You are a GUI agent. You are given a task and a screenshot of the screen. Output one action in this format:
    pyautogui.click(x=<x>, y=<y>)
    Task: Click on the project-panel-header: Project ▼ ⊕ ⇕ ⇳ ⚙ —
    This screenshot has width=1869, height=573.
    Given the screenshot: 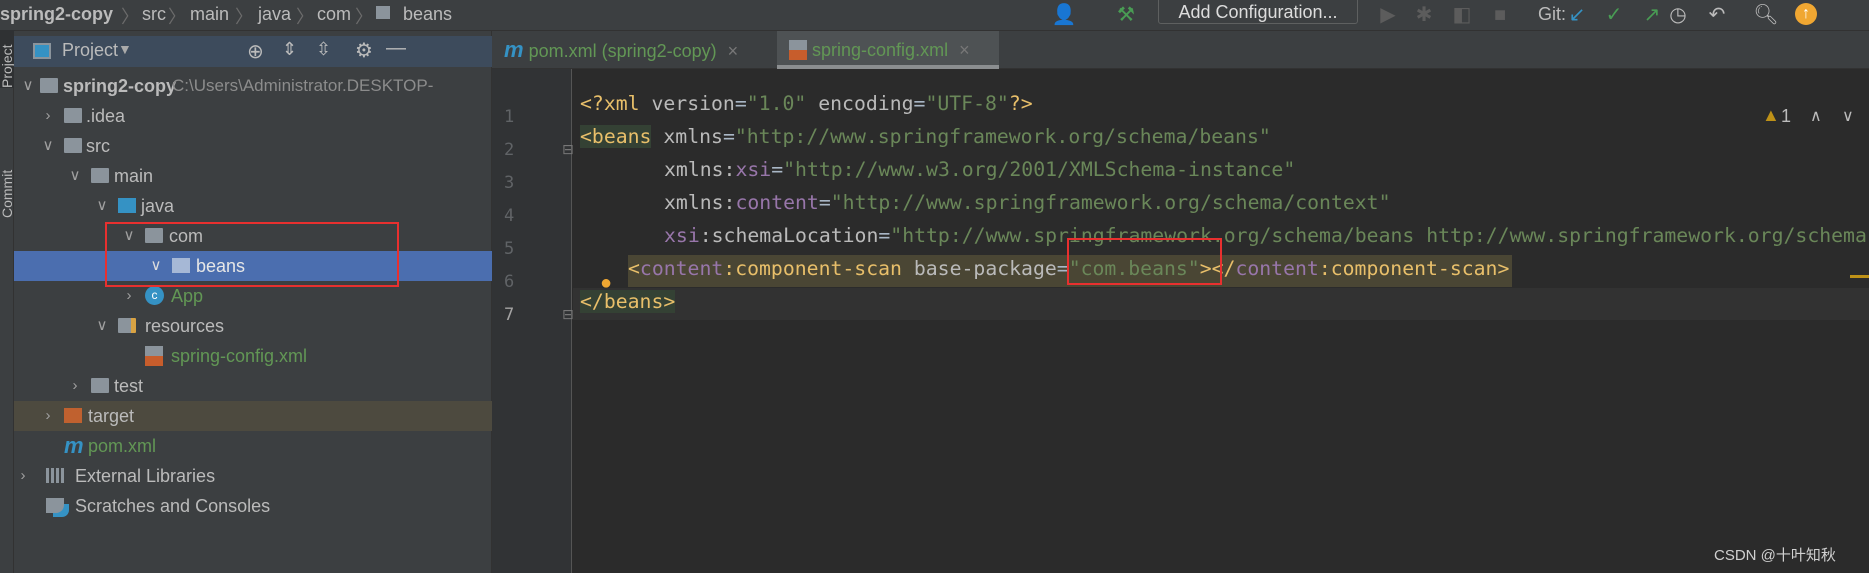 What is the action you would take?
    pyautogui.click(x=253, y=51)
    